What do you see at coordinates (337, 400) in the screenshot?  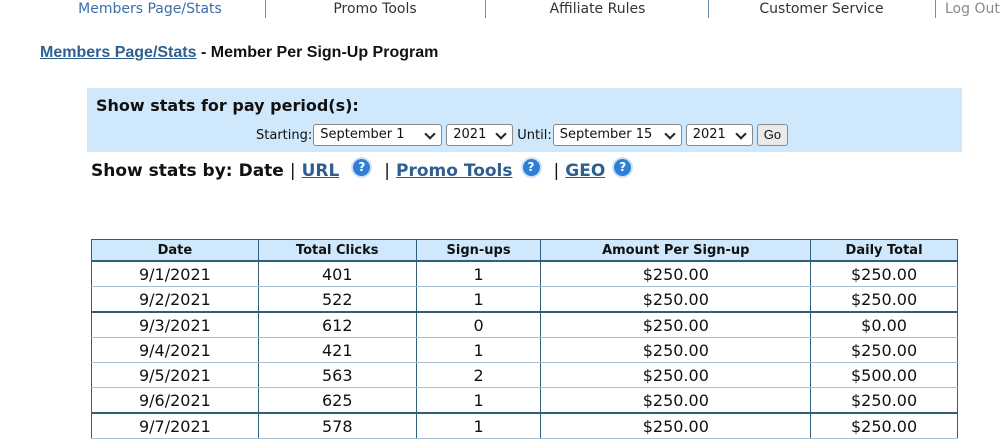 I see `cell-total-clicks: 625` at bounding box center [337, 400].